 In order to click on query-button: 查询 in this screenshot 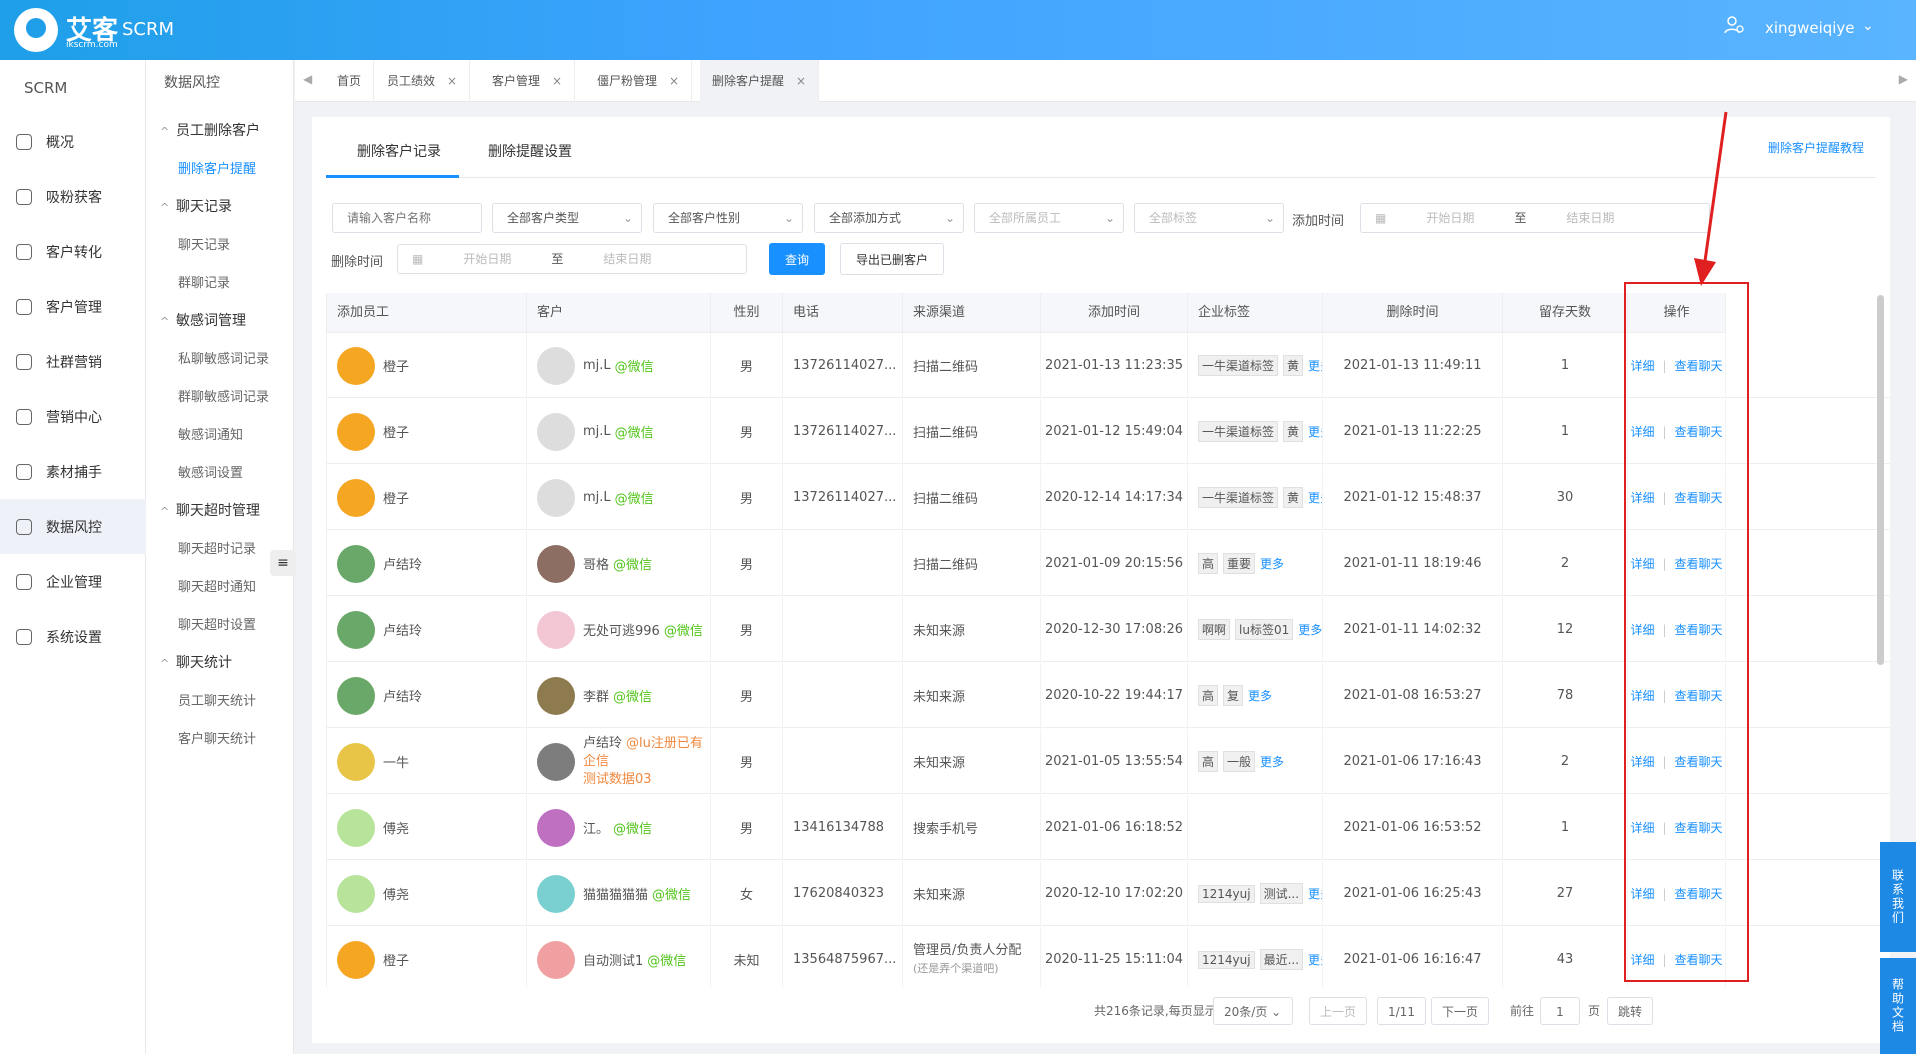, I will do `click(797, 259)`.